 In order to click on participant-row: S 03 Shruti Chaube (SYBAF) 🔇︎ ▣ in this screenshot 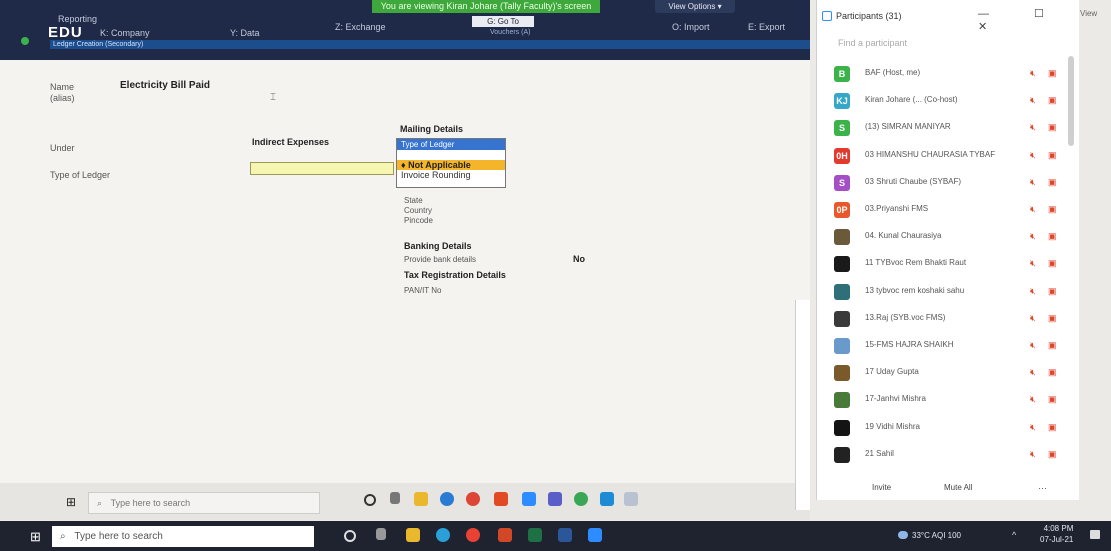, I will do `click(946, 183)`.